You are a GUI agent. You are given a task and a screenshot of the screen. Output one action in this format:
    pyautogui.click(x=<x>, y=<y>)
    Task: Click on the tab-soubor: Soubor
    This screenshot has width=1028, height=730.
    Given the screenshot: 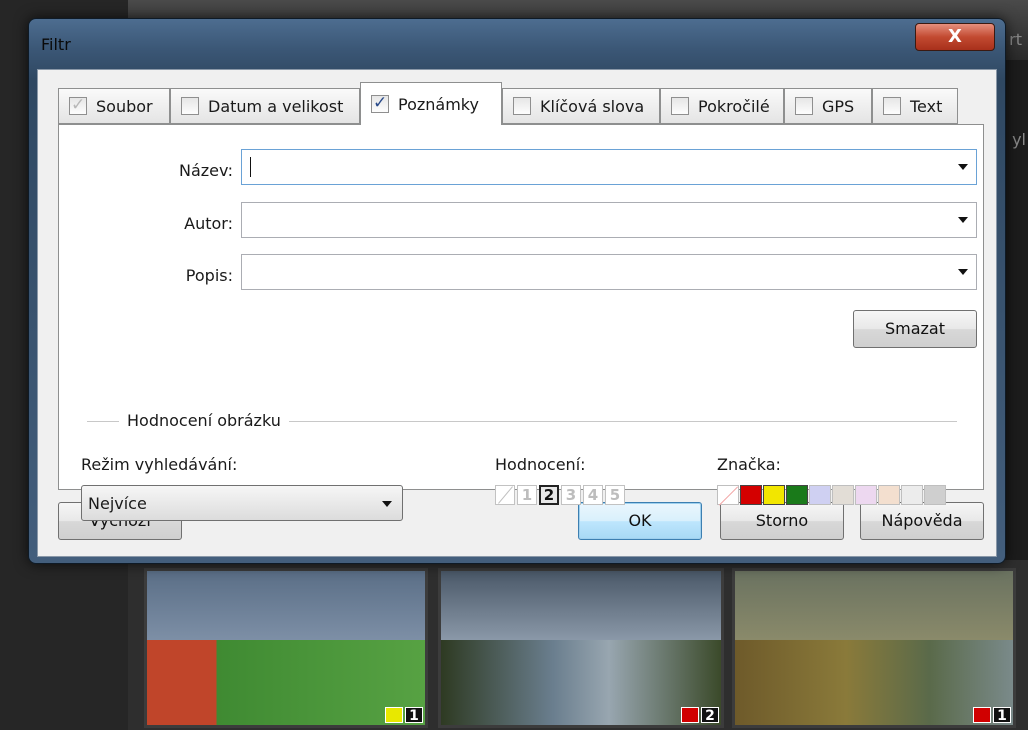 What is the action you would take?
    pyautogui.click(x=114, y=106)
    